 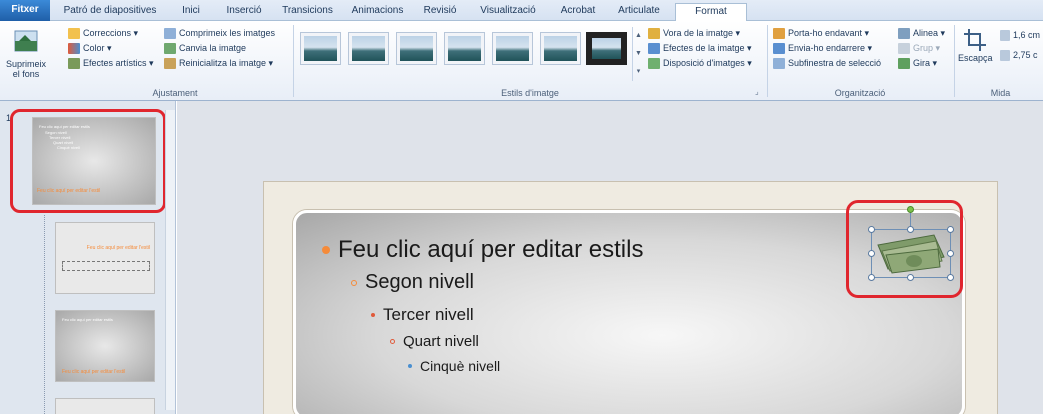 I want to click on color-button: Color ▾, so click(x=90, y=48).